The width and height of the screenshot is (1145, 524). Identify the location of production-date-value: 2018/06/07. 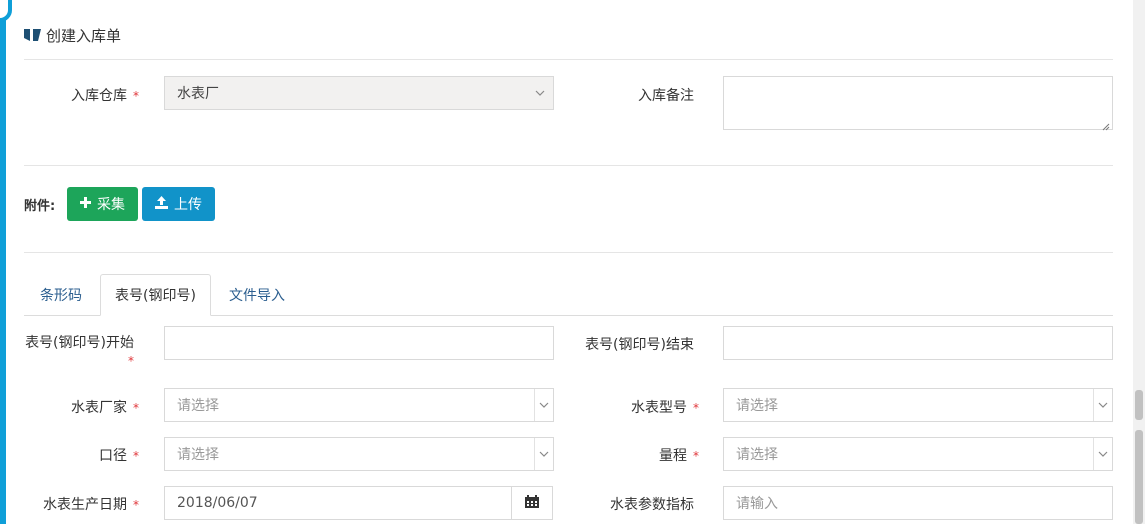
(217, 503).